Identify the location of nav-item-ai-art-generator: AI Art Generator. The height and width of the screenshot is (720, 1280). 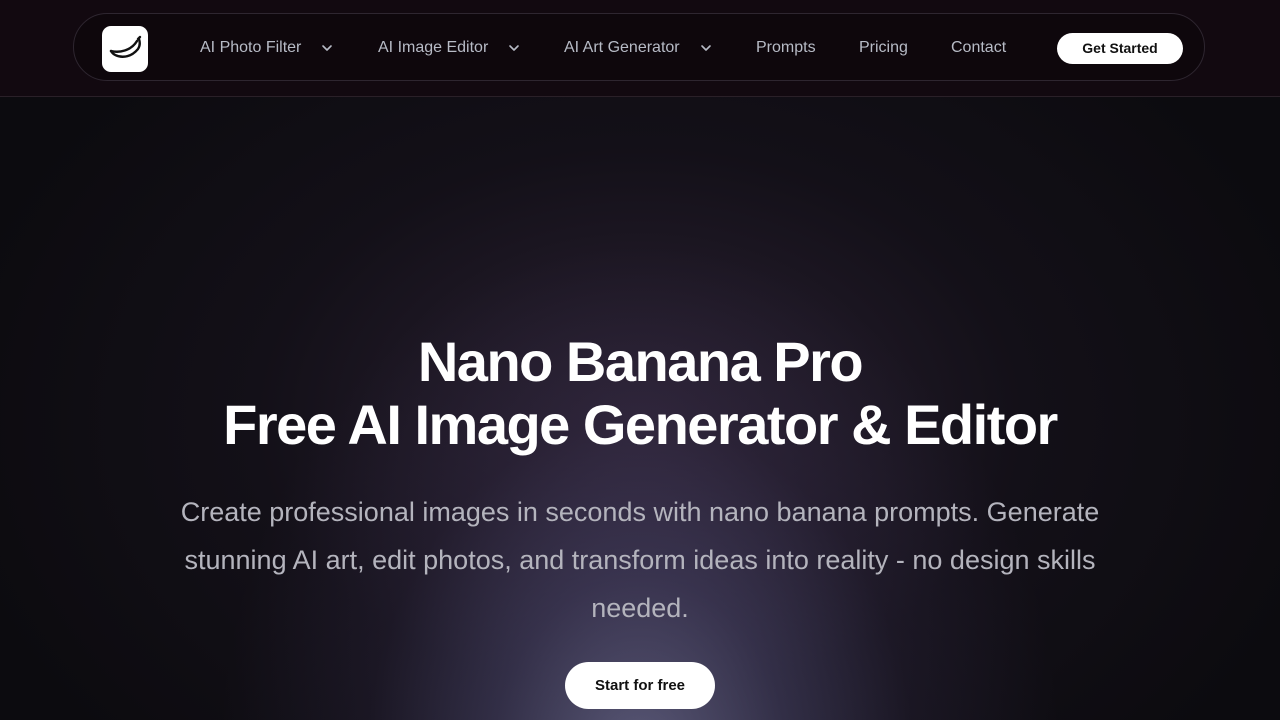
(622, 48).